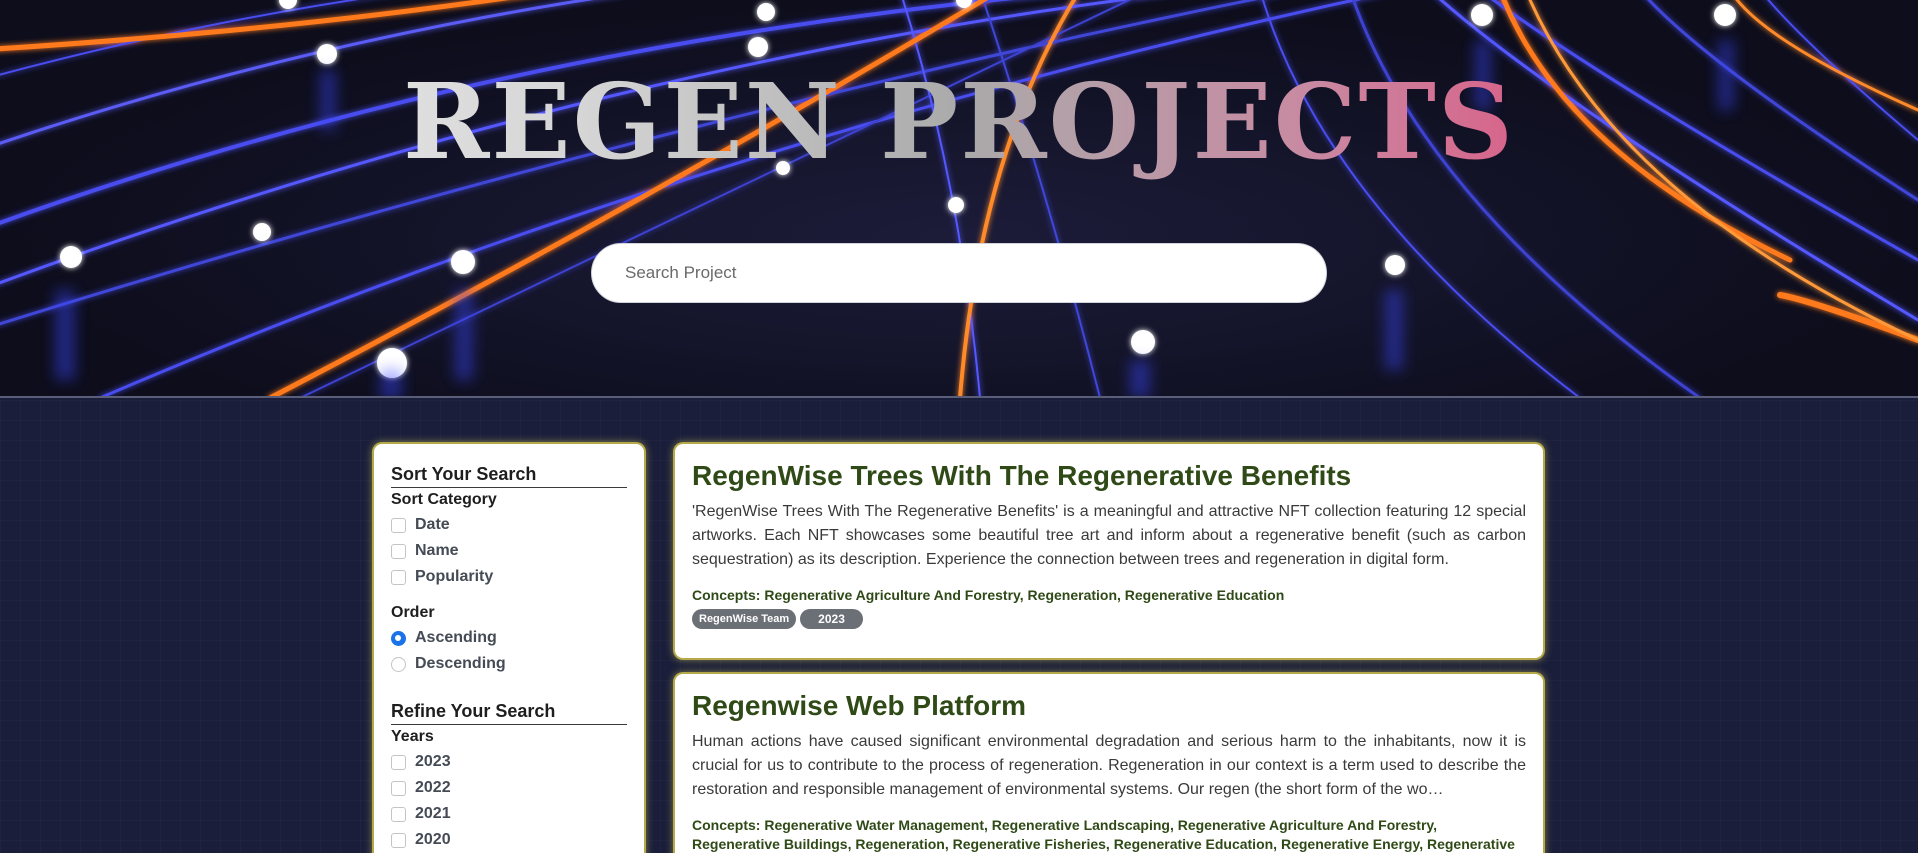 The height and width of the screenshot is (853, 1918). Describe the element at coordinates (444, 499) in the screenshot. I see `sort-category-label: Sort Category` at that location.